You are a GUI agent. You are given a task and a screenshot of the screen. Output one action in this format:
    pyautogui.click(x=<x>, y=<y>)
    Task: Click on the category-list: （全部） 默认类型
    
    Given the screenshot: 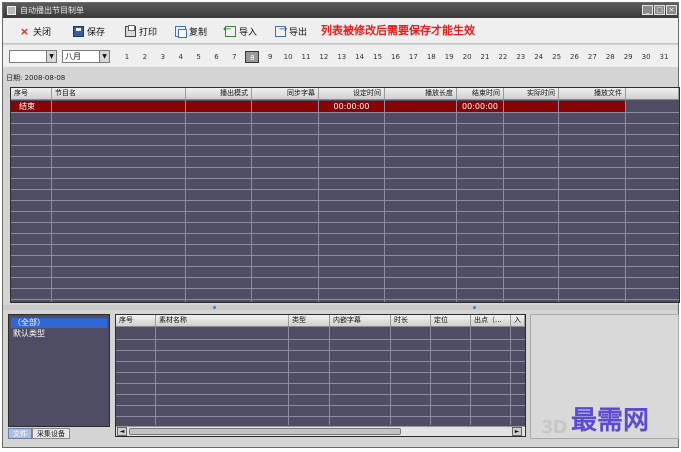 What is the action you would take?
    pyautogui.click(x=59, y=370)
    